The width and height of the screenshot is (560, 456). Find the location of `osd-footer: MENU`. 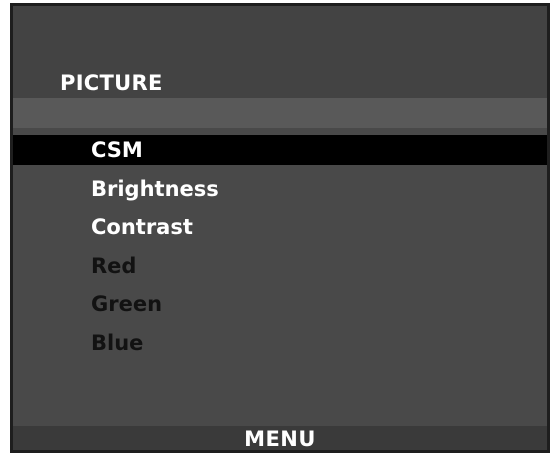

osd-footer: MENU is located at coordinates (280, 438).